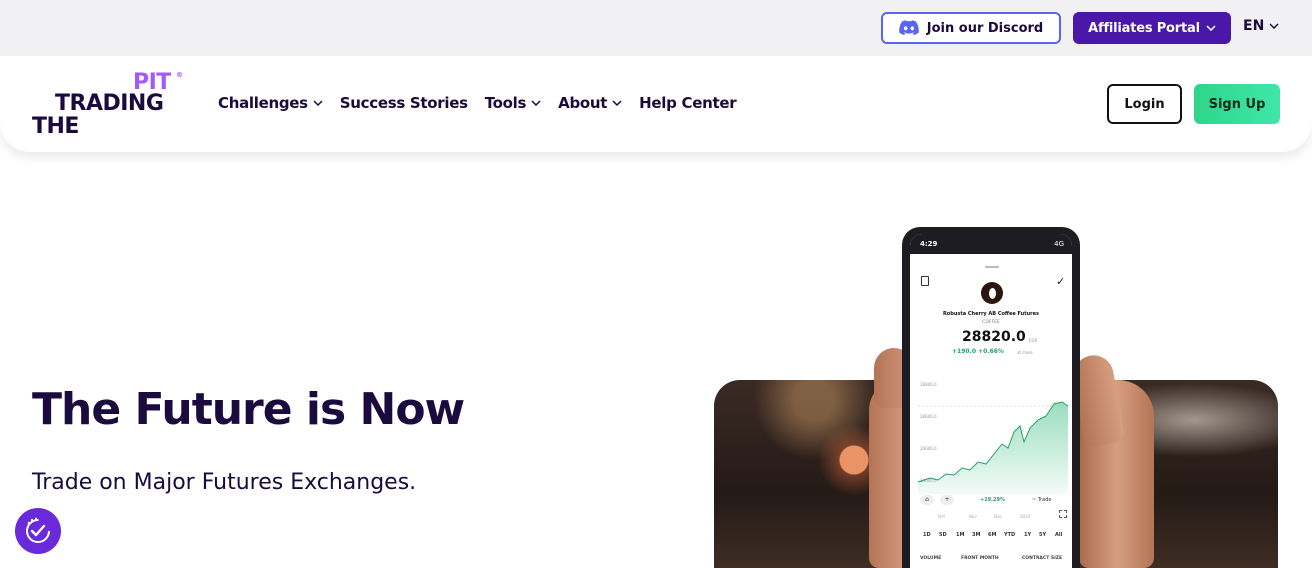  I want to click on price-unit: EUR, so click(1033, 340).